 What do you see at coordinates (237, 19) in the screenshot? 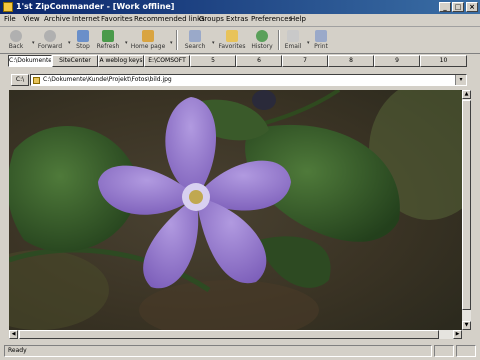
I see `menu-extras: Extras` at bounding box center [237, 19].